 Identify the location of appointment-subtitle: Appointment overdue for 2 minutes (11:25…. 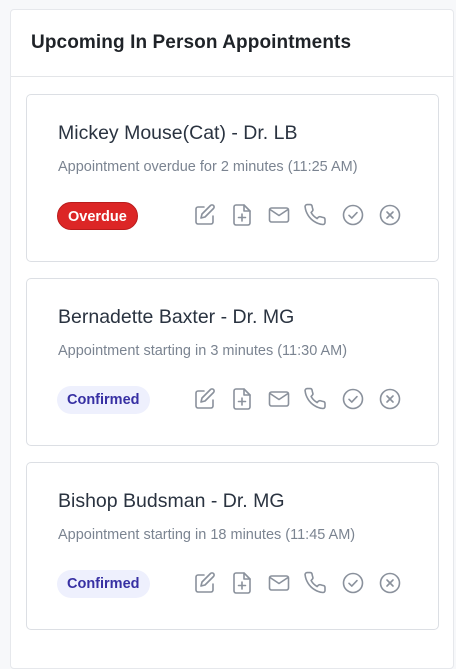
(208, 167).